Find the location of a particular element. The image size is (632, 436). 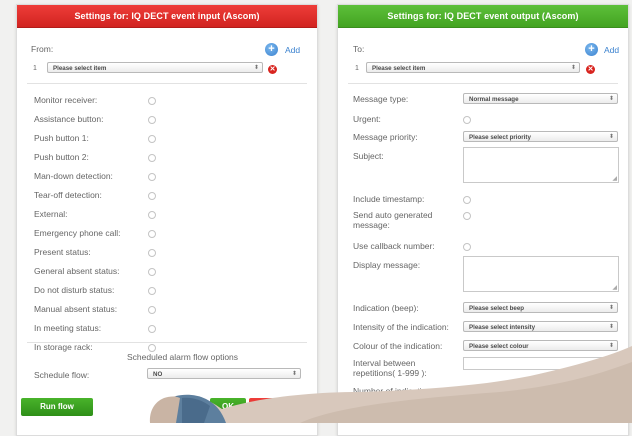

external-label: External: is located at coordinates (51, 214).